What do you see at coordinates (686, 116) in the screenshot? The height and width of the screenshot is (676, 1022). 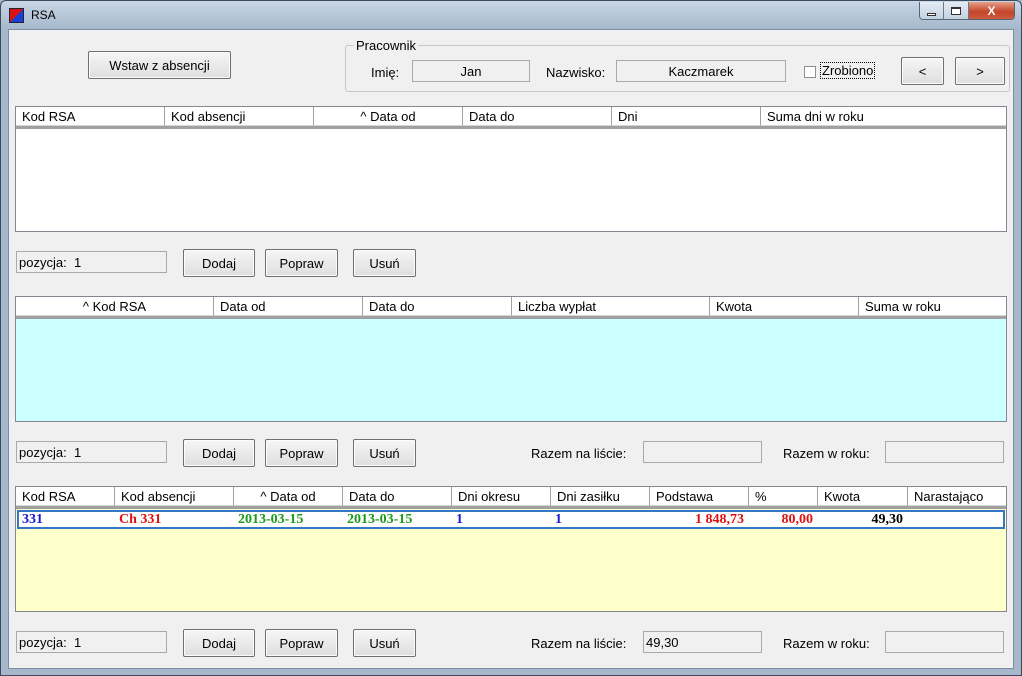 I see `column-header: Dni` at bounding box center [686, 116].